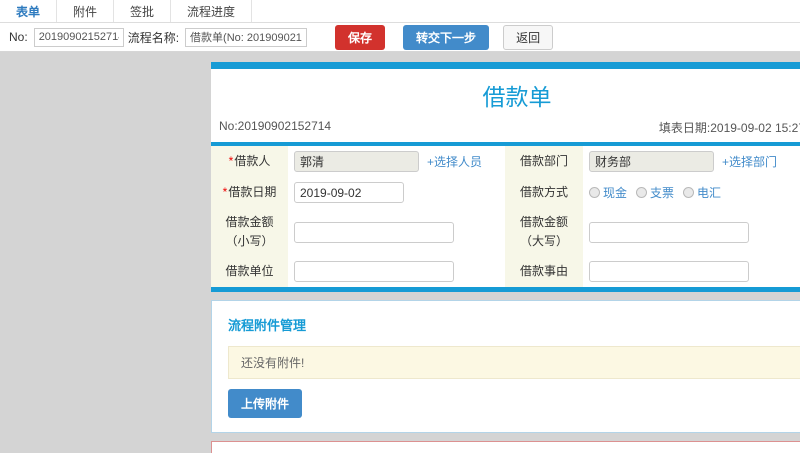  I want to click on payment-method-cell: 现金 支票 电汇, so click(691, 192).